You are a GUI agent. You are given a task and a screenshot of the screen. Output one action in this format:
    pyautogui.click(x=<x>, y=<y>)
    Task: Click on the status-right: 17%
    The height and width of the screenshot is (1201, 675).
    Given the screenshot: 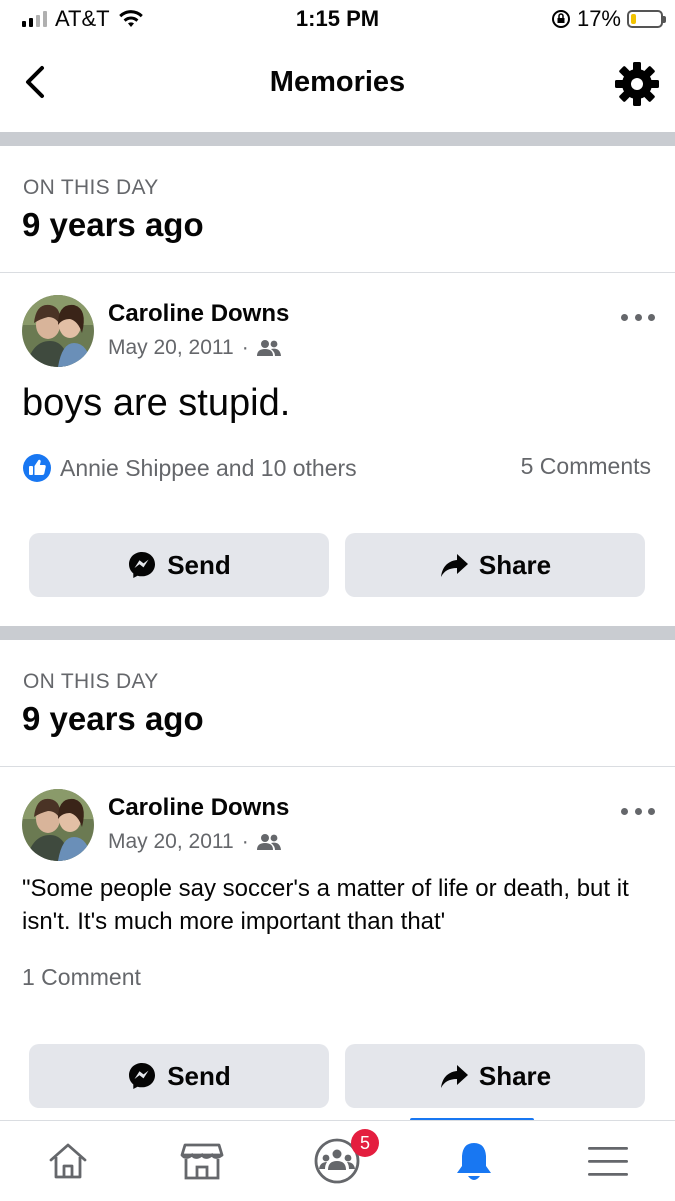 What is the action you would take?
    pyautogui.click(x=608, y=19)
    